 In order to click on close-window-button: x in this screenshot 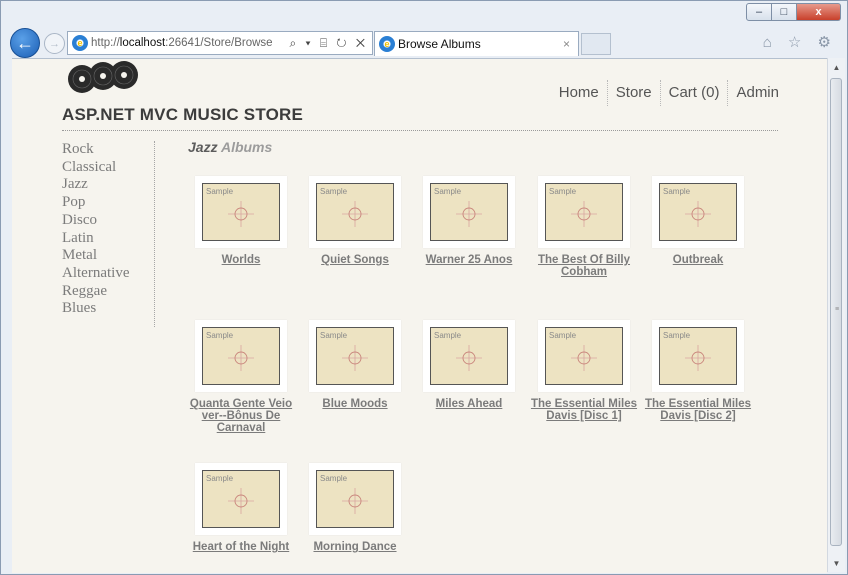, I will do `click(819, 12)`.